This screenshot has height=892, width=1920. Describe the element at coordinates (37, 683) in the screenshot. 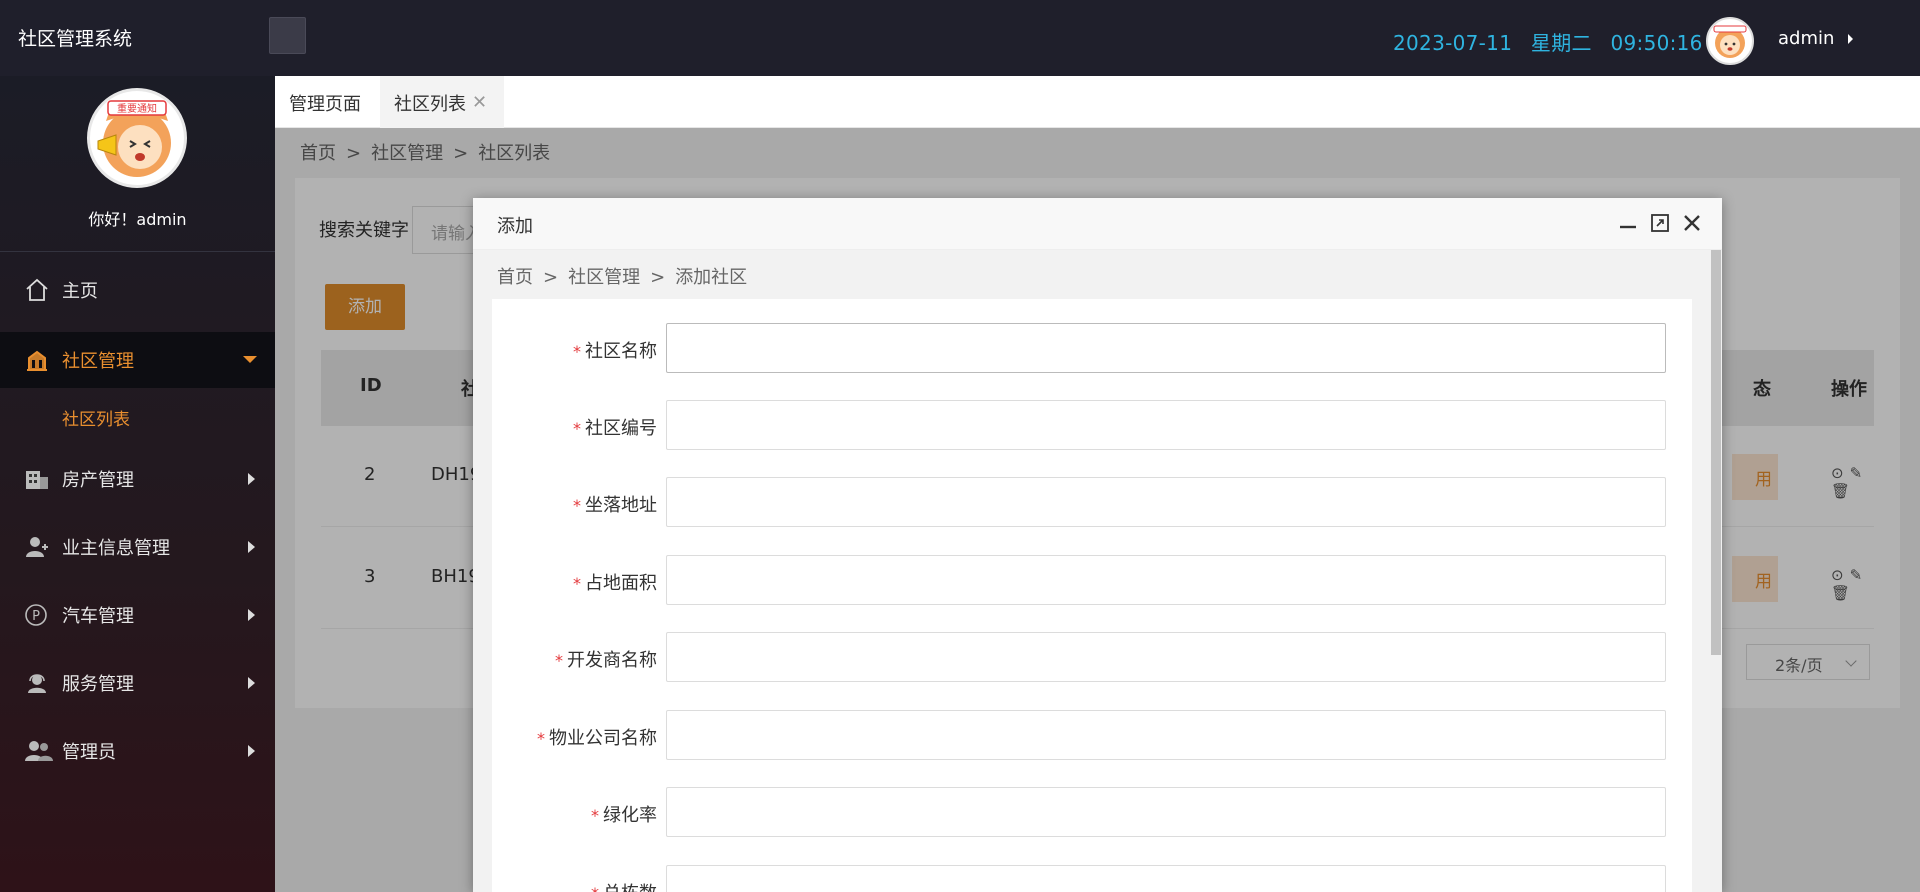

I see `headset-icon` at that location.